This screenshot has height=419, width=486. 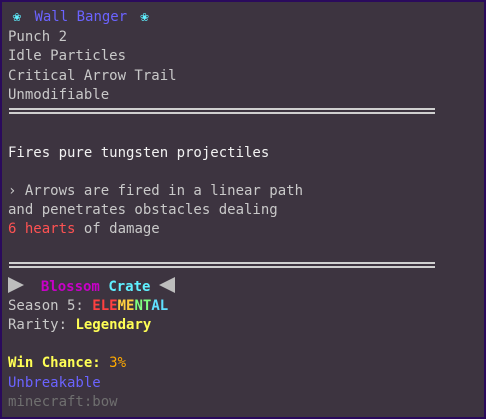 I want to click on item-title: ❀ Wall Banger ❀, so click(x=81, y=18).